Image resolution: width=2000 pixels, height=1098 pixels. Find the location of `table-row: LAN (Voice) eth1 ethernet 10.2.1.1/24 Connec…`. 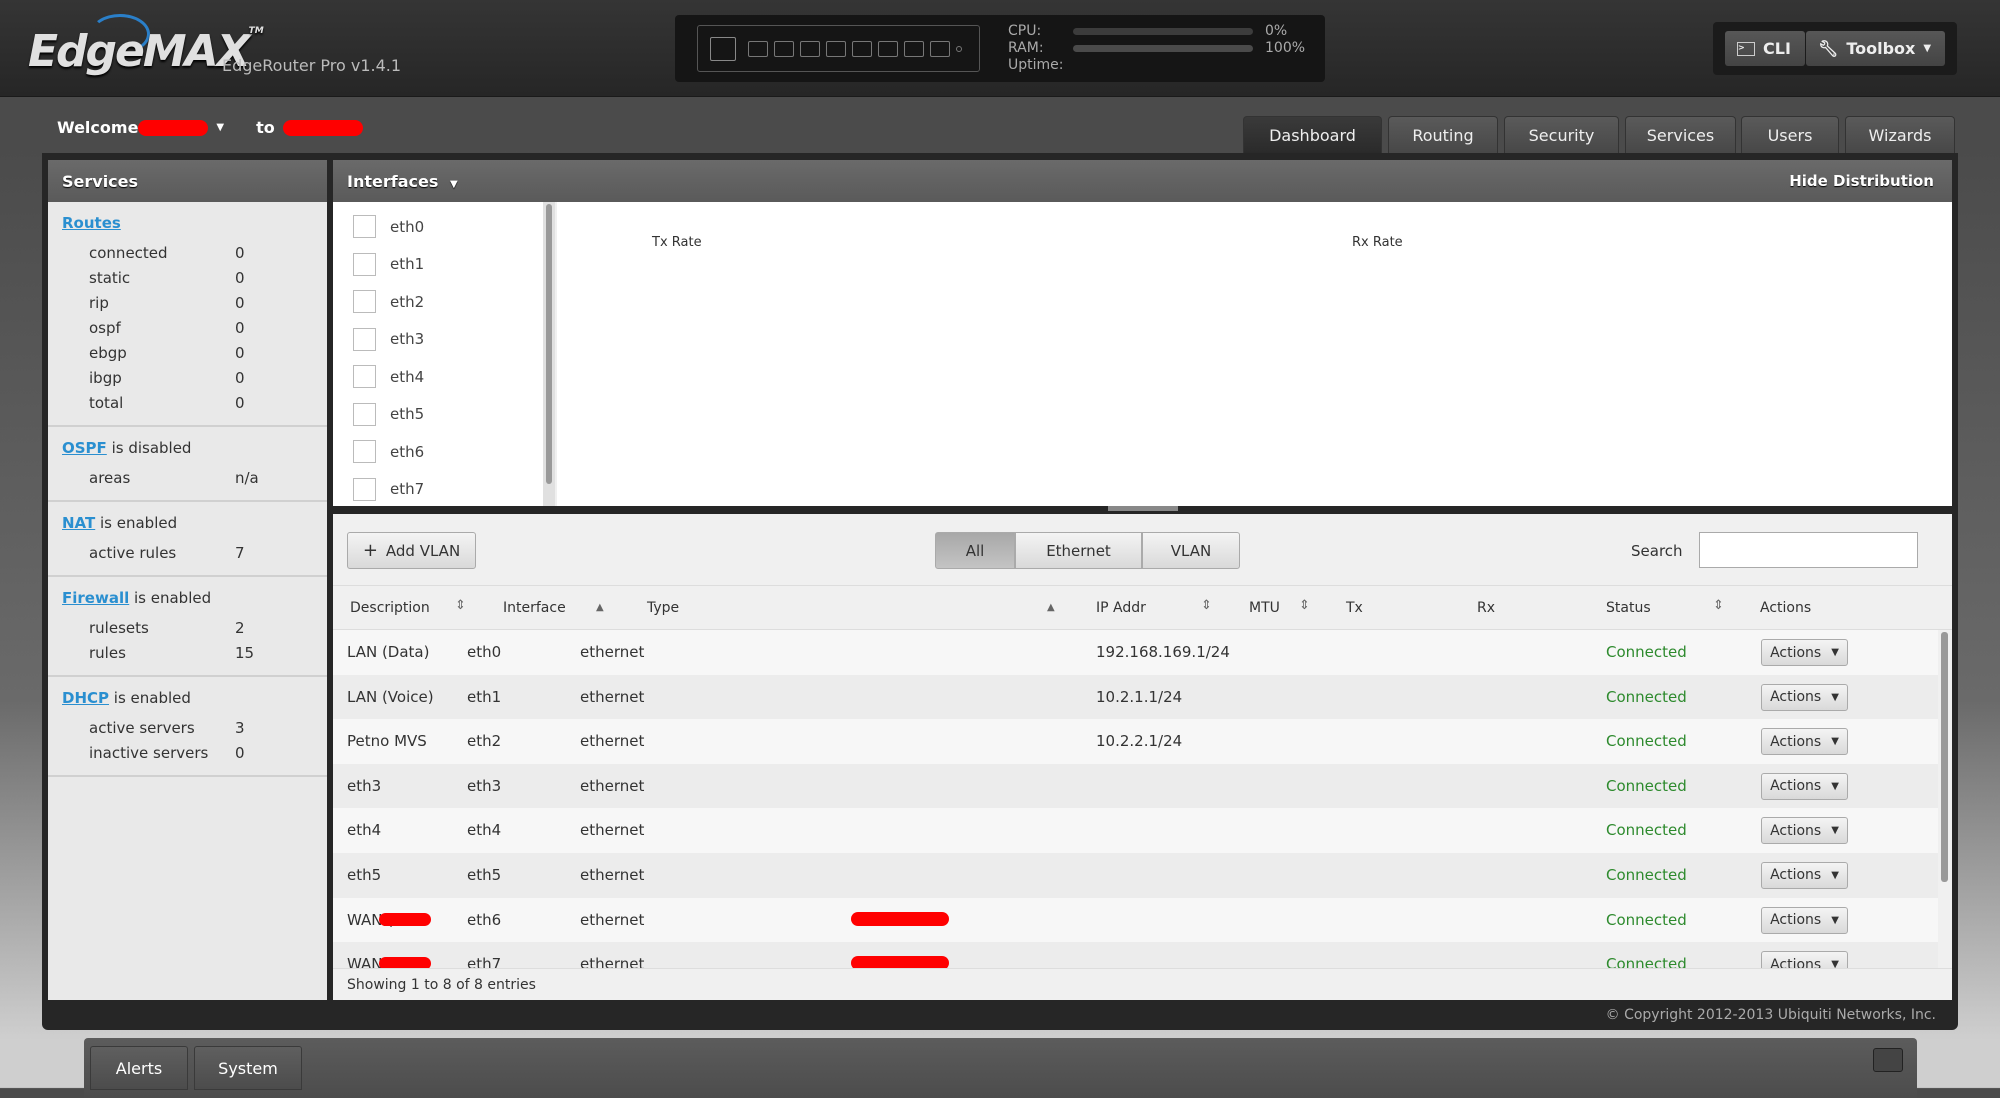

table-row: LAN (Voice) eth1 ethernet 10.2.1.1/24 Connec… is located at coordinates (1135, 697).